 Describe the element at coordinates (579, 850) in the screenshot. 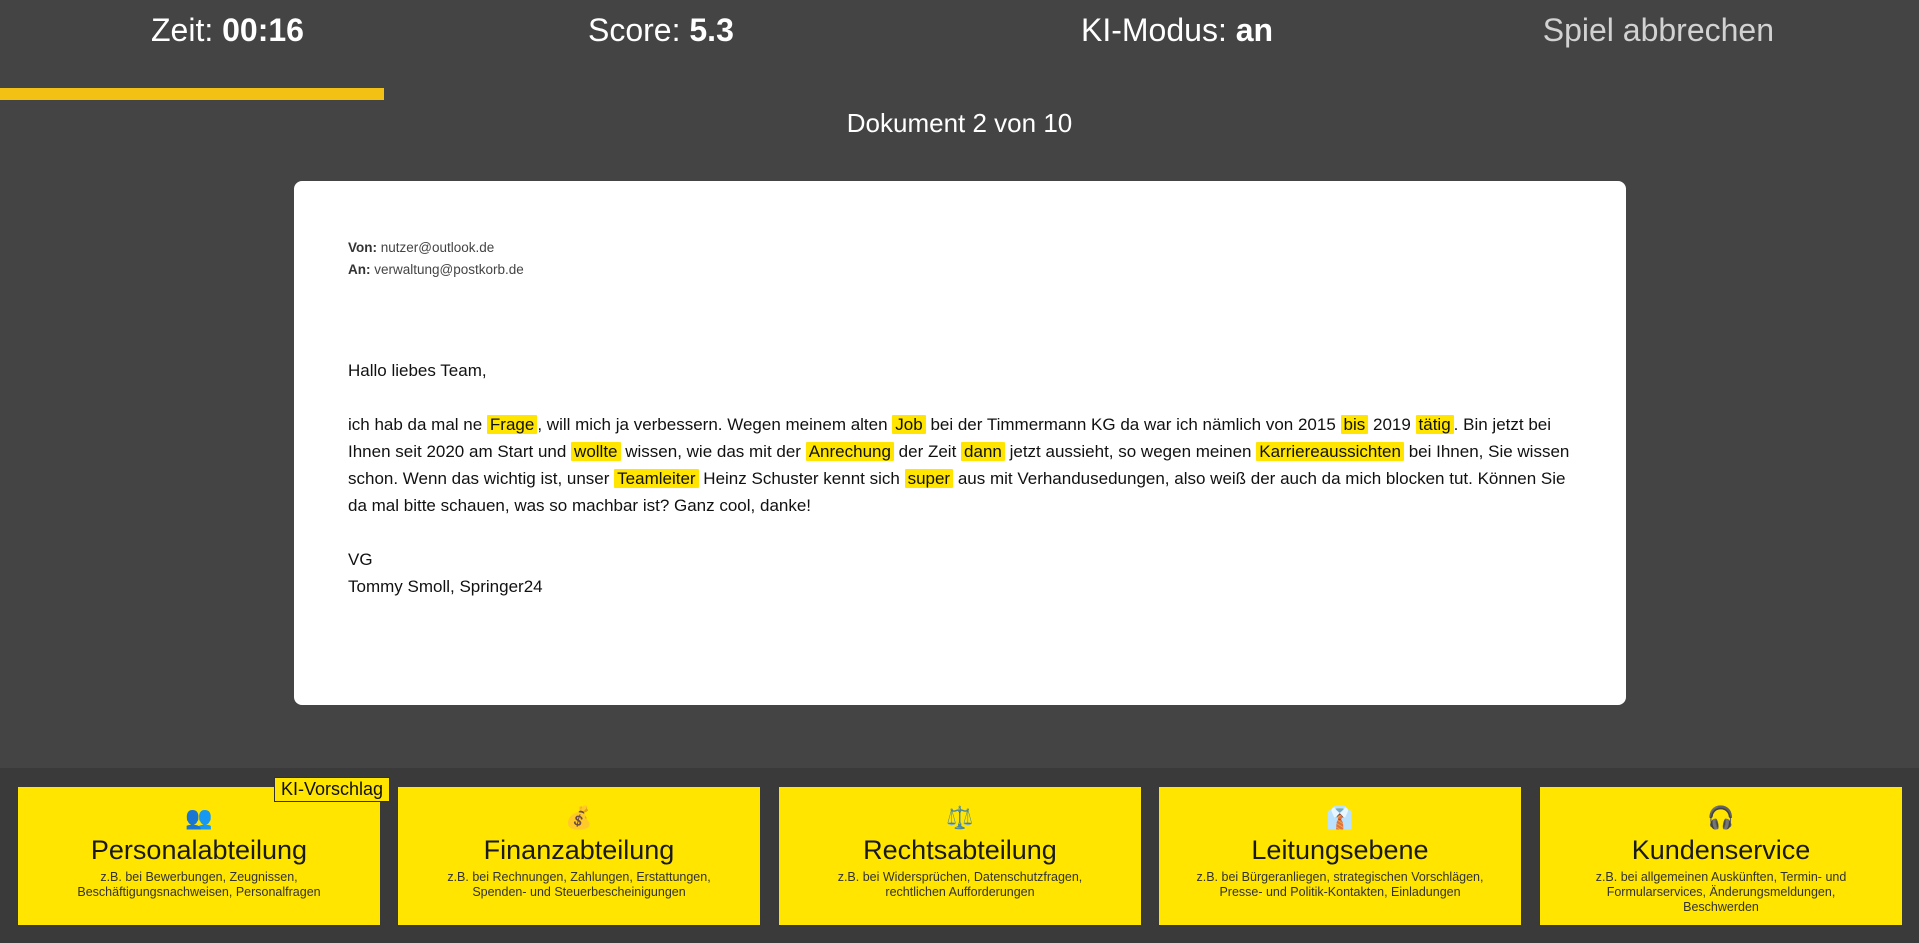

I see `department-name: Finanzabteilung` at that location.